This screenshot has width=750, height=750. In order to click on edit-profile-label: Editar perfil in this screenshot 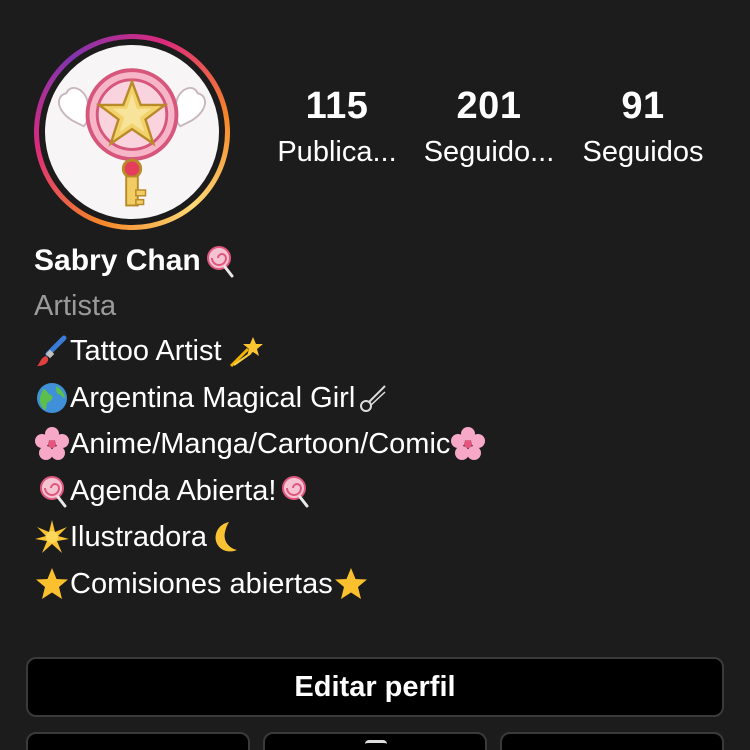, I will do `click(375, 686)`.